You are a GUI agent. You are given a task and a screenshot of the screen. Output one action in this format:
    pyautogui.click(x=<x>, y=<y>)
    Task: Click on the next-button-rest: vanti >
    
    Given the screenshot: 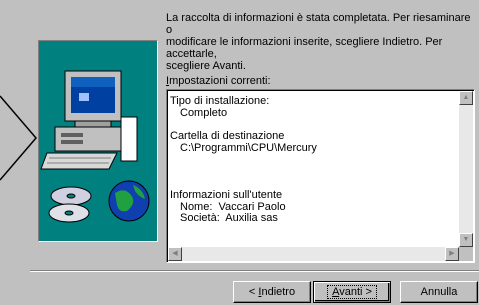 What is the action you would take?
    pyautogui.click(x=355, y=292)
    